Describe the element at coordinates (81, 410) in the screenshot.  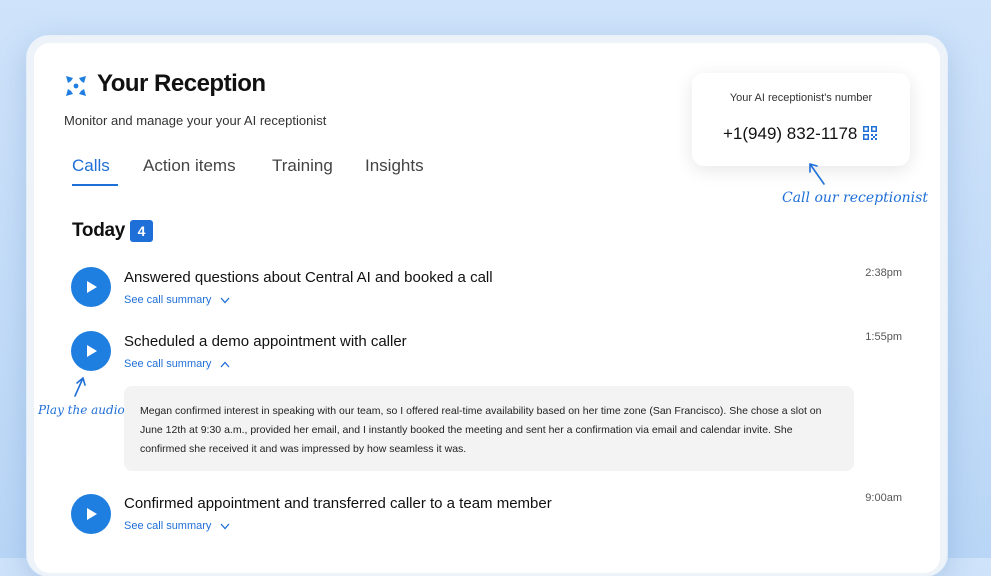
I see `play-audio-annotation: Play the audio` at that location.